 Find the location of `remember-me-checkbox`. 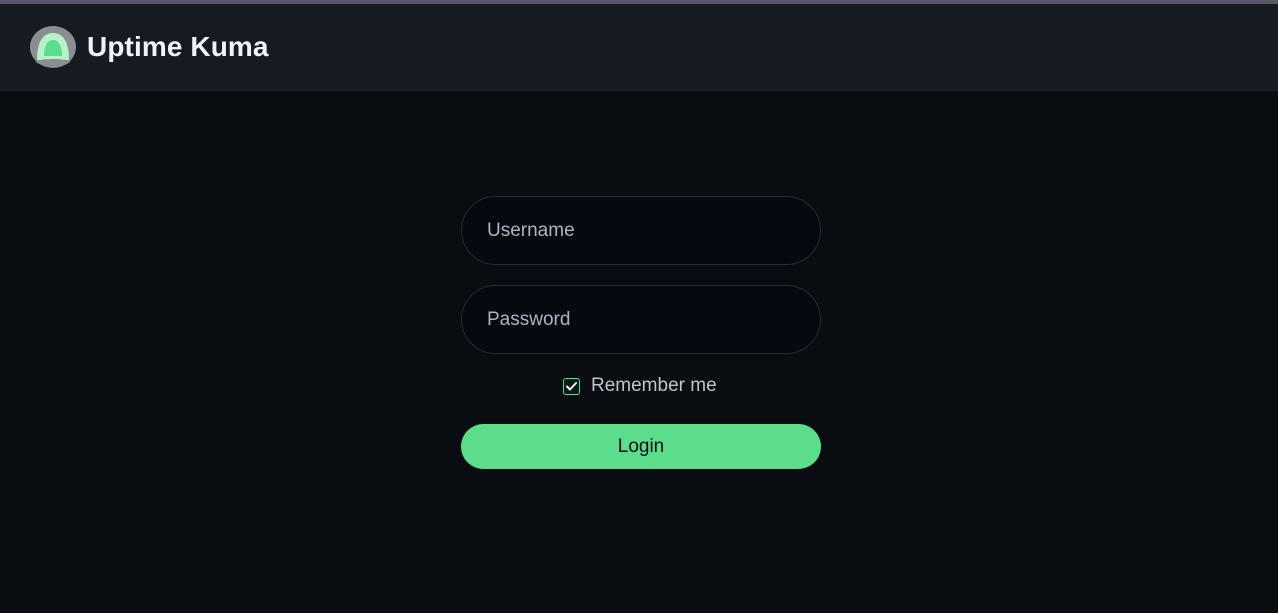

remember-me-checkbox is located at coordinates (571, 386).